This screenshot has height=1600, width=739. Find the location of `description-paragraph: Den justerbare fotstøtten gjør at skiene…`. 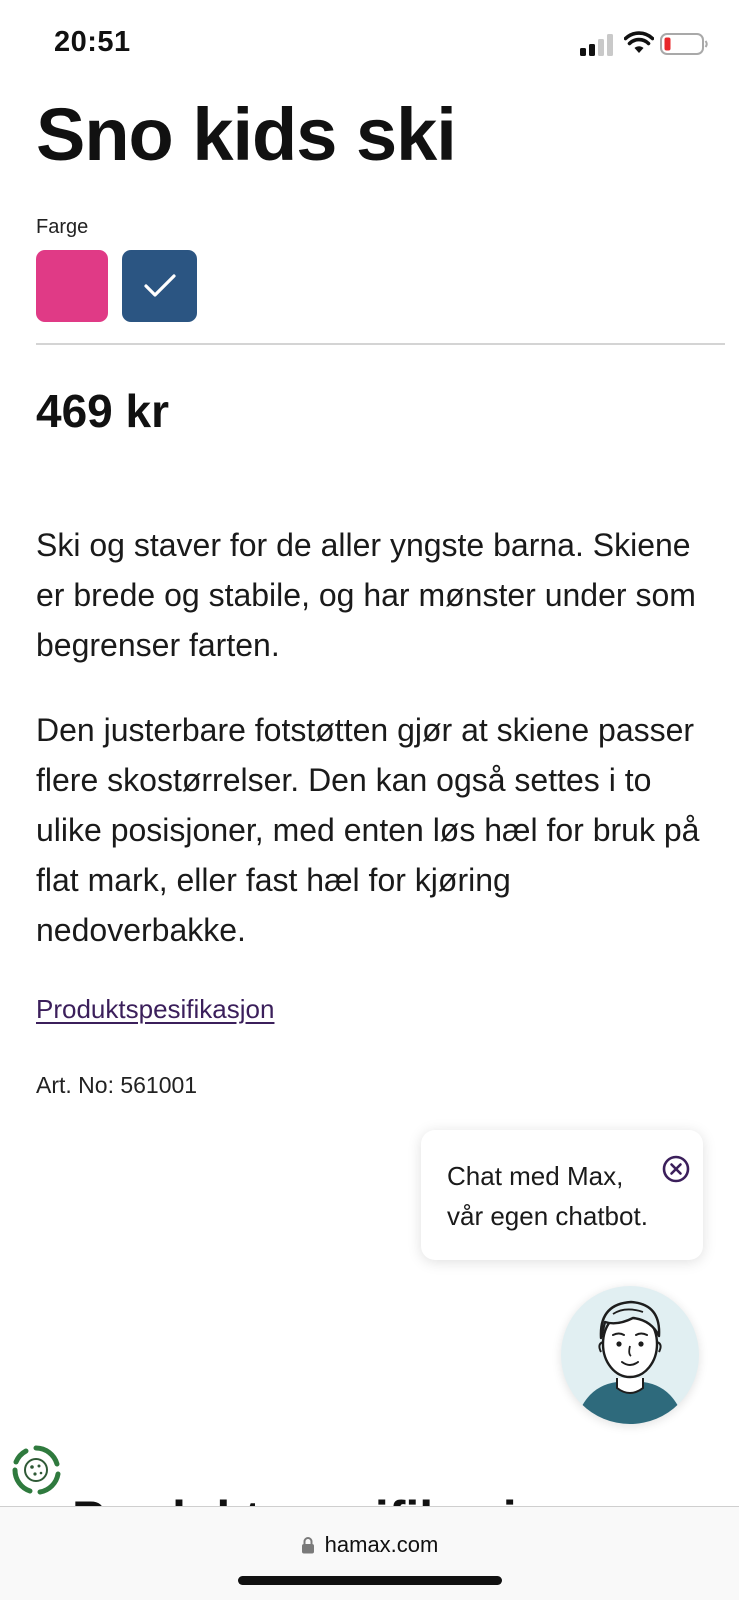

description-paragraph: Den justerbare fotstøtten gjør at skiene… is located at coordinates (368, 830).